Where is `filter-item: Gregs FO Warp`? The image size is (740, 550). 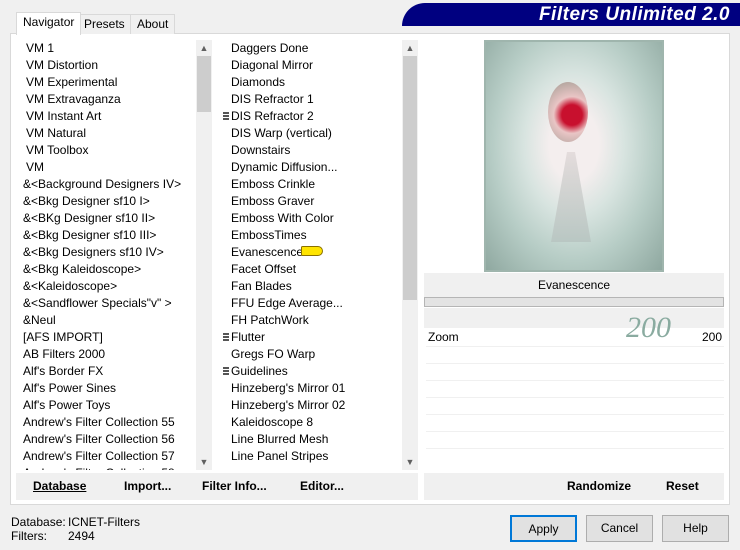 filter-item: Gregs FO Warp is located at coordinates (316, 354).